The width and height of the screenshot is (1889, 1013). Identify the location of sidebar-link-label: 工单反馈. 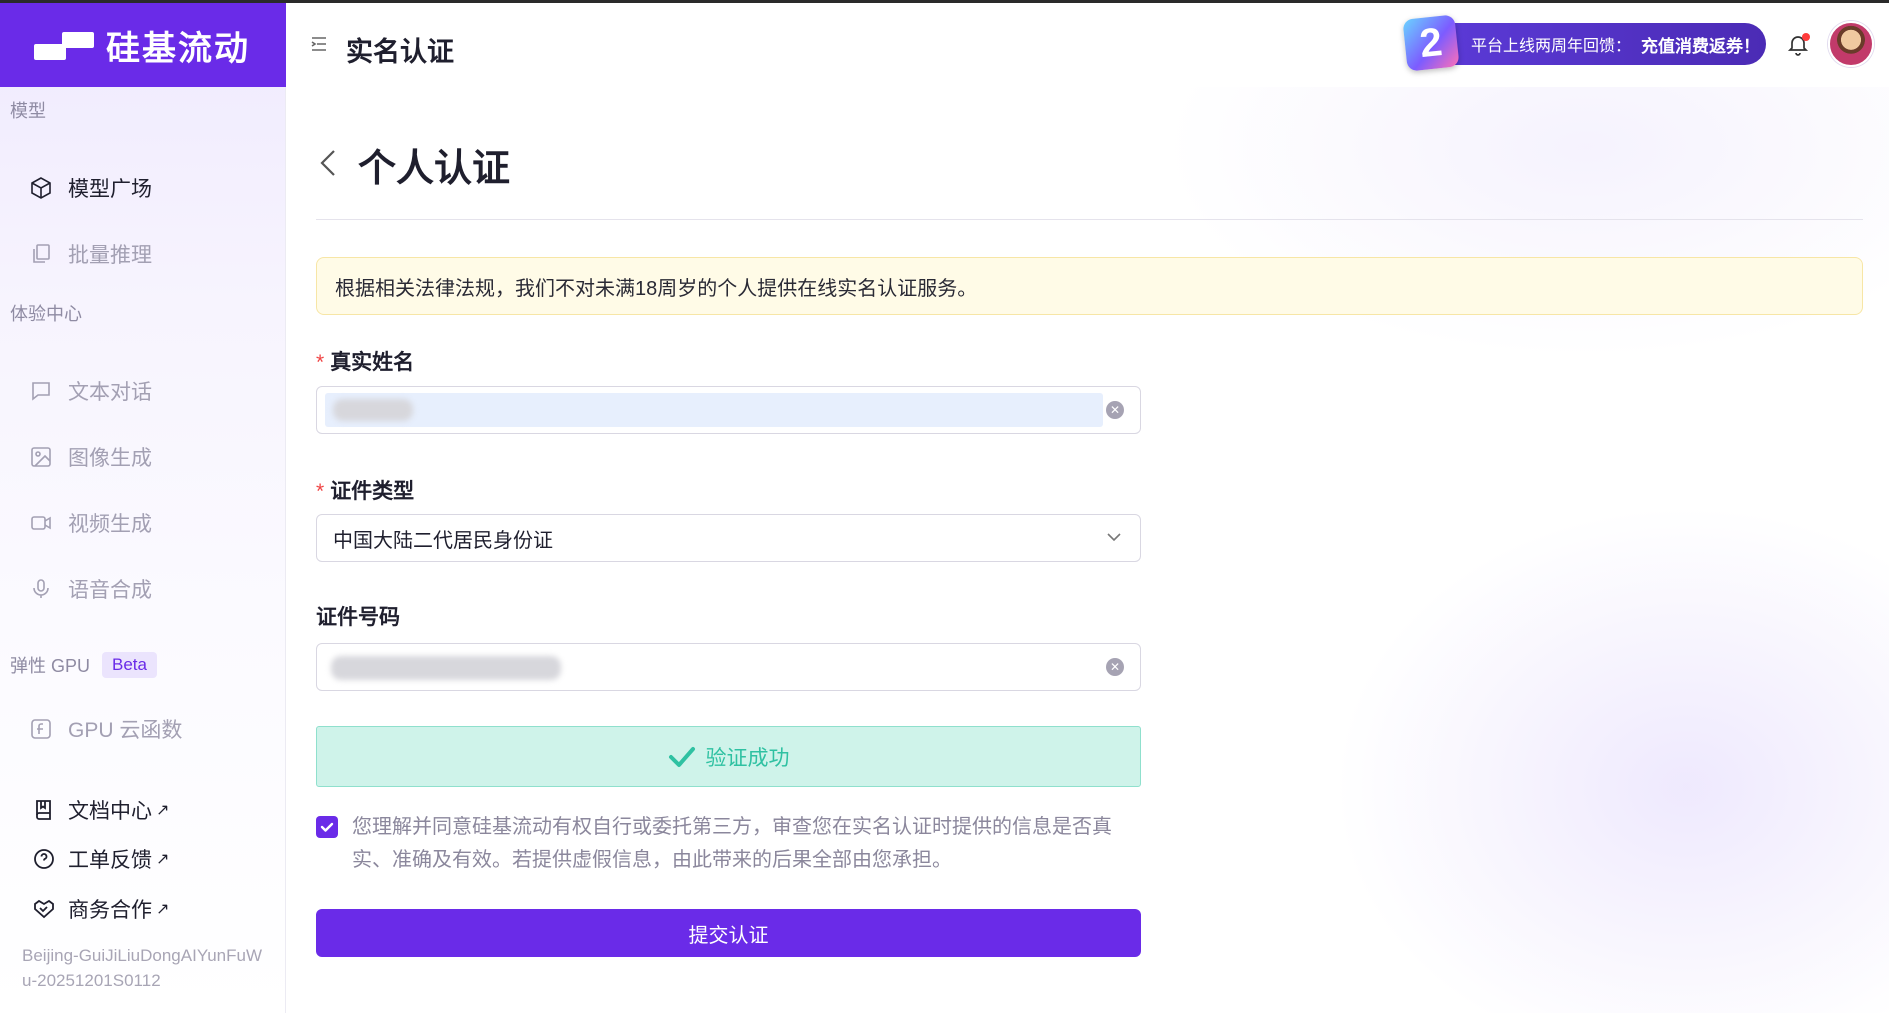
(110, 860).